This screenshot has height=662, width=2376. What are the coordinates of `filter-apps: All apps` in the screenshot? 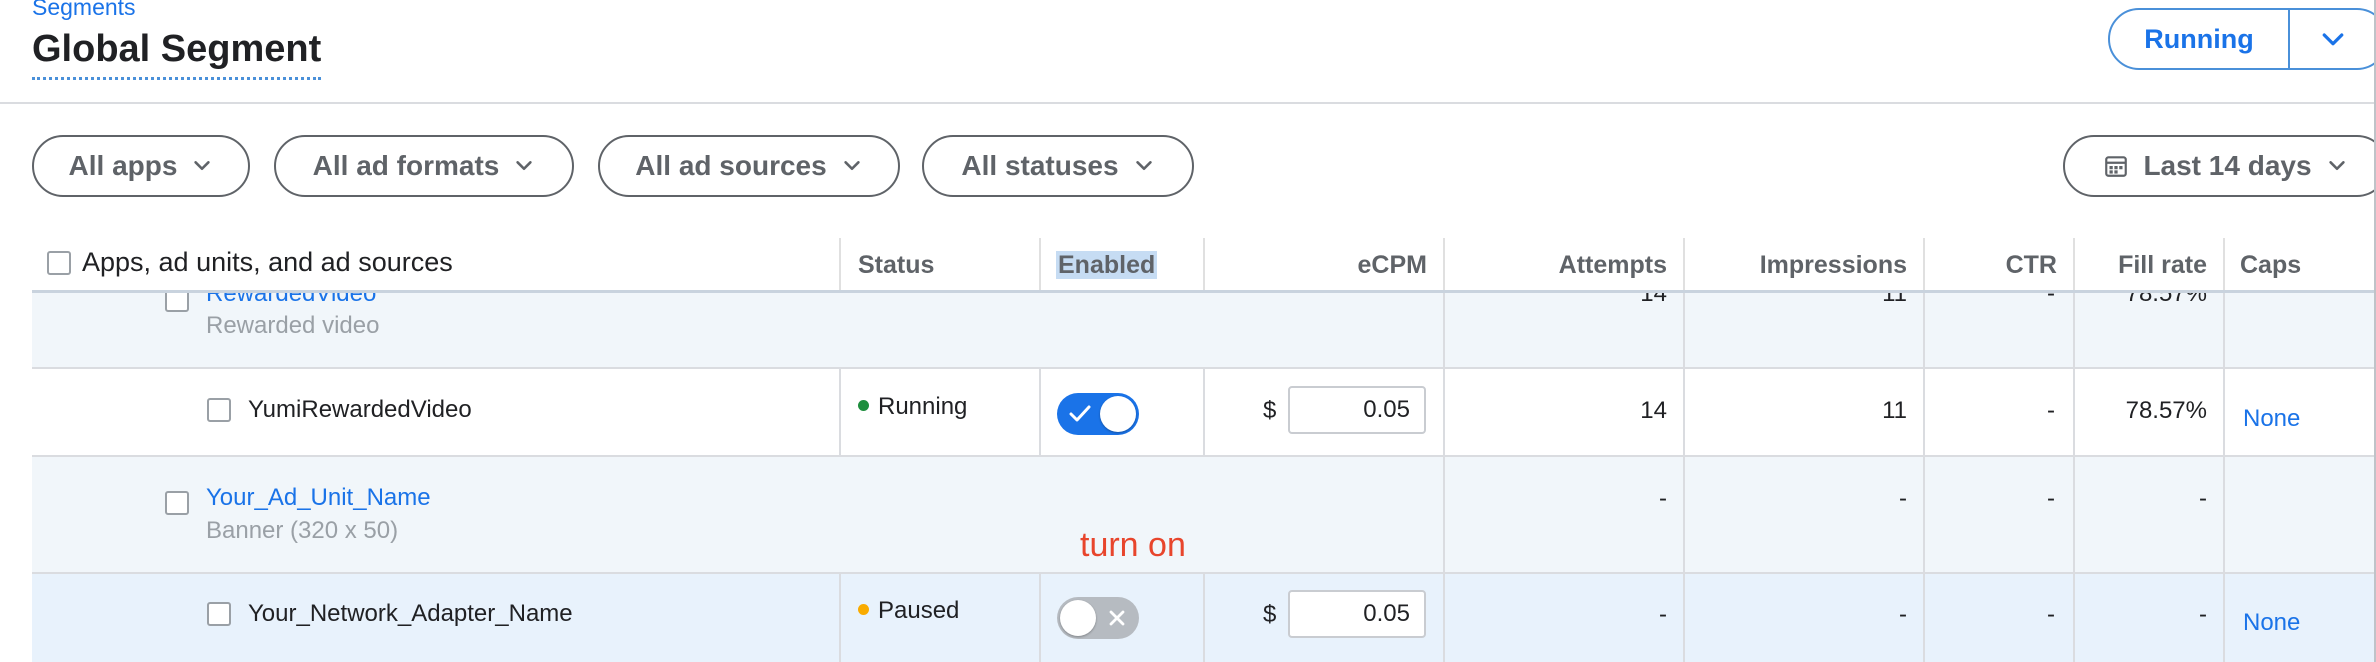 It's located at (141, 166).